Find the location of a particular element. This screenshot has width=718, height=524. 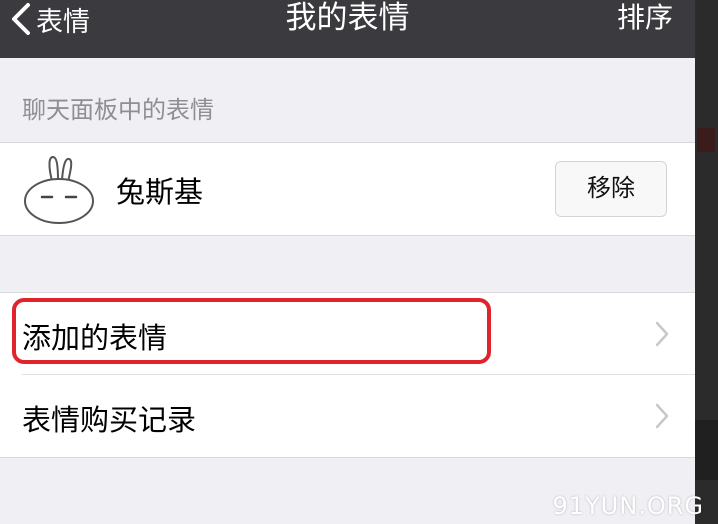

watermark: 91YUN.ORG is located at coordinates (628, 506).